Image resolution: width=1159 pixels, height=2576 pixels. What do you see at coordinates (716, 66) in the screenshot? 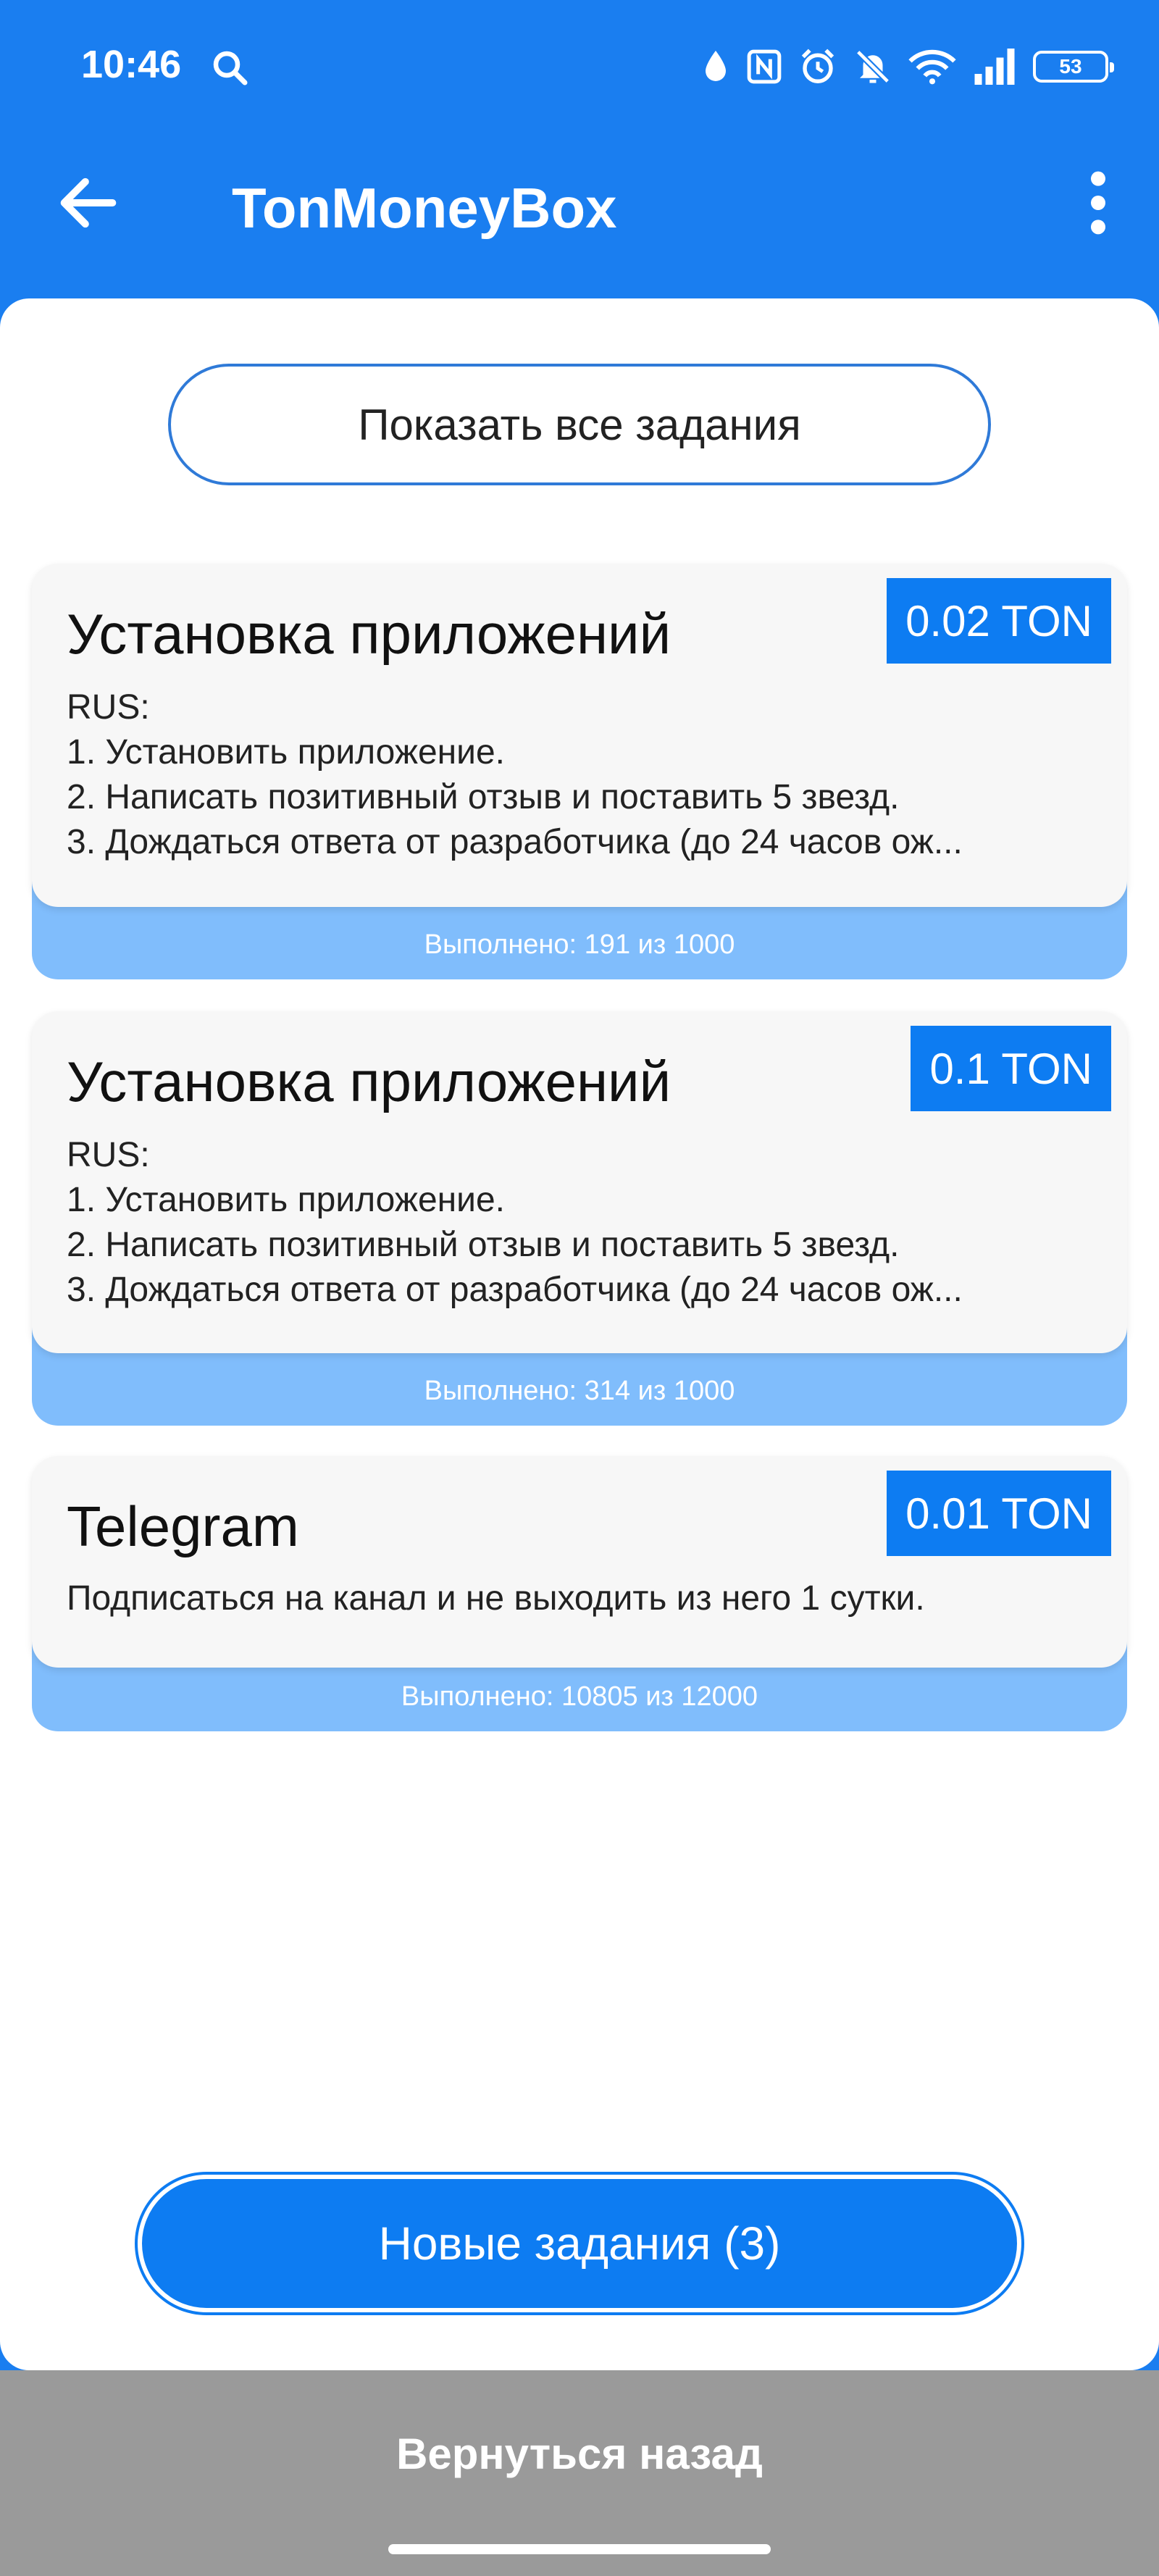
I see `drop-icon` at bounding box center [716, 66].